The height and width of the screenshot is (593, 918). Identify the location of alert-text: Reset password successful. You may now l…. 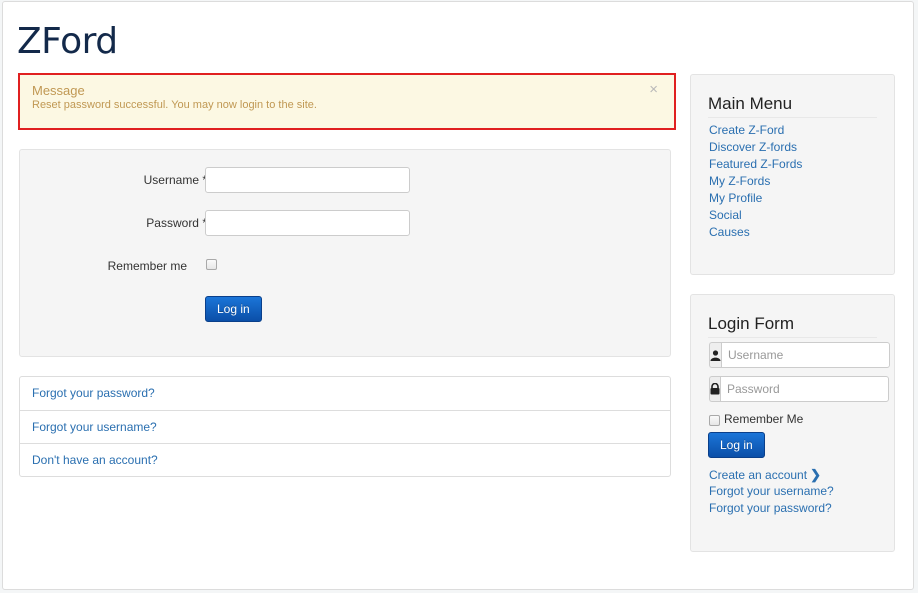
(174, 105).